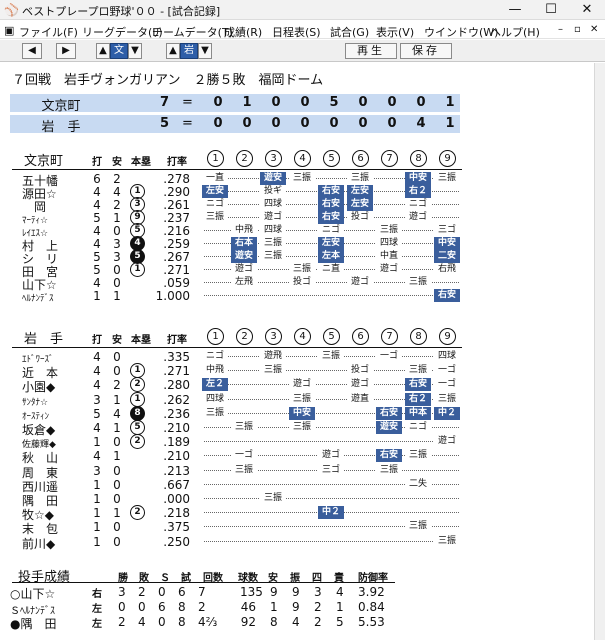 This screenshot has width=605, height=640. What do you see at coordinates (122, 32) in the screenshot?
I see `menu-league-data: リーグデータ(L)` at bounding box center [122, 32].